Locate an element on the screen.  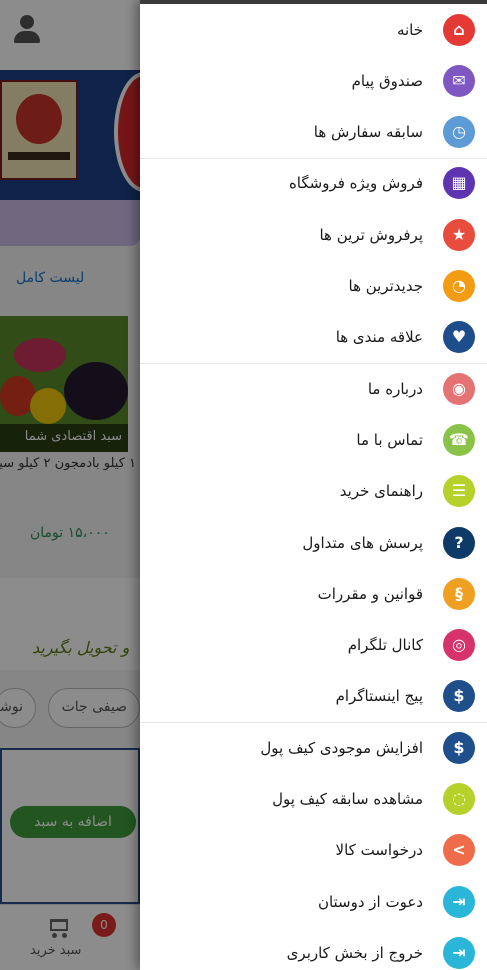
menu-item-message: ✉ صندوق پیام is located at coordinates (313, 80).